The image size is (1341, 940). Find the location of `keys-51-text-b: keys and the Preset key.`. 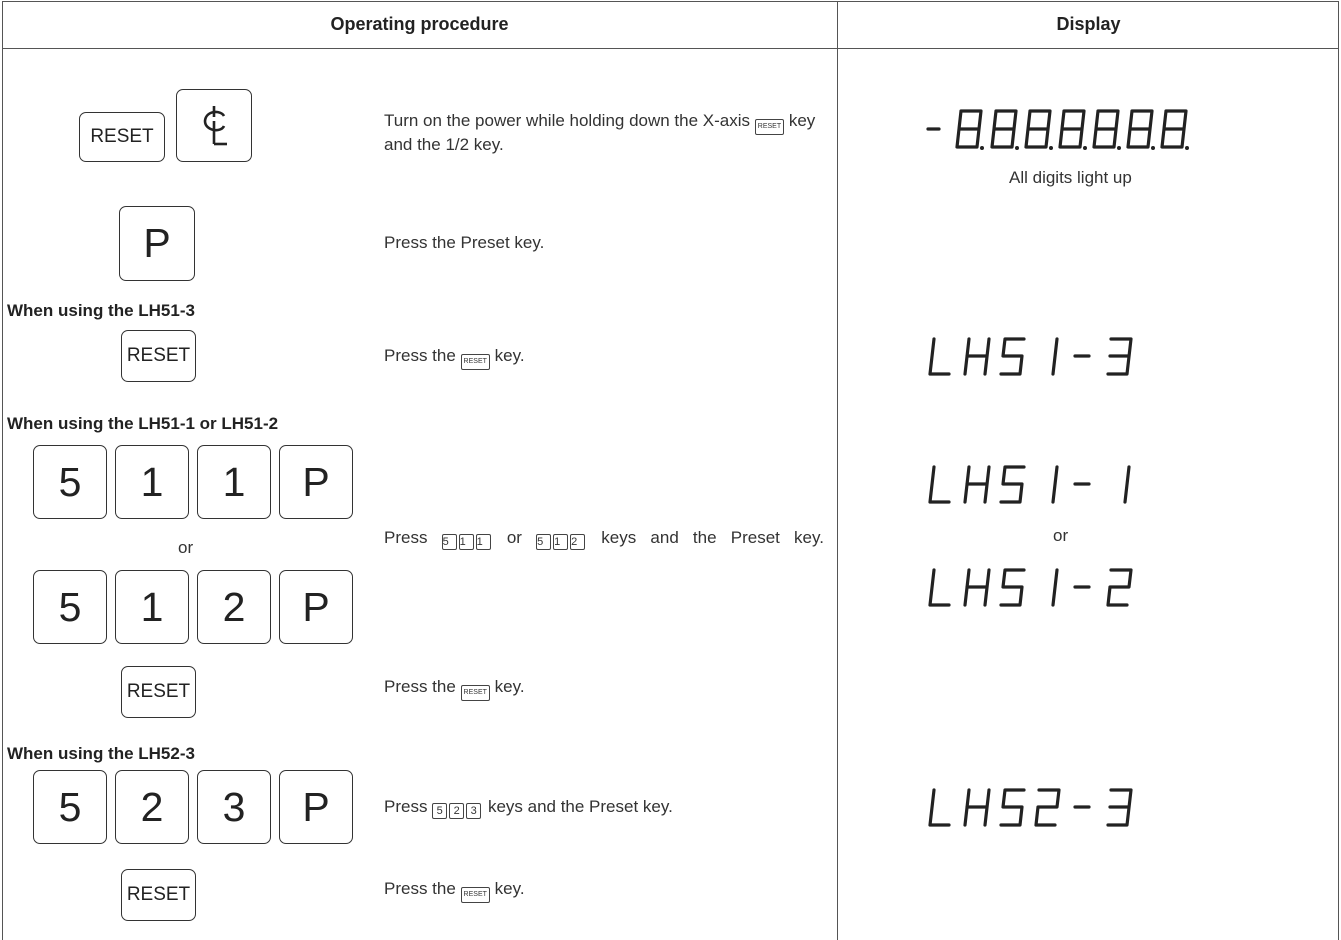

keys-51-text-b: keys and the Preset key. is located at coordinates (712, 537).